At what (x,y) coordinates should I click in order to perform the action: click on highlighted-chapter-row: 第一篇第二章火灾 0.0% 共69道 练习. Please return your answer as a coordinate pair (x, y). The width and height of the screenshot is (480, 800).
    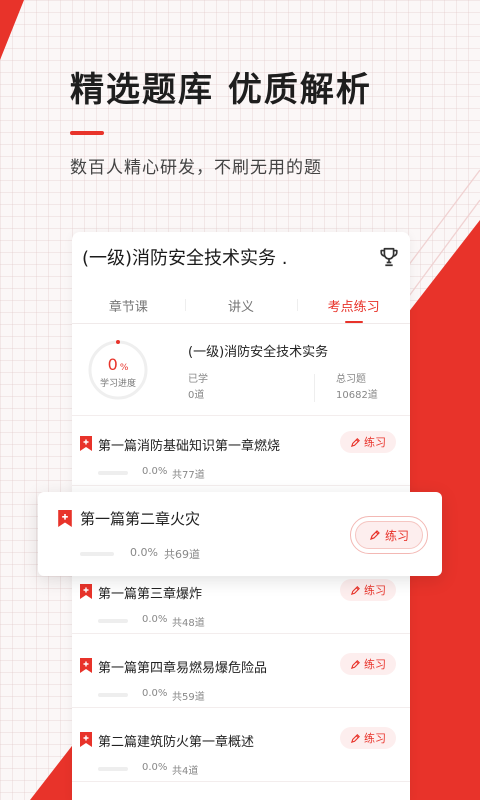
    Looking at the image, I should click on (240, 534).